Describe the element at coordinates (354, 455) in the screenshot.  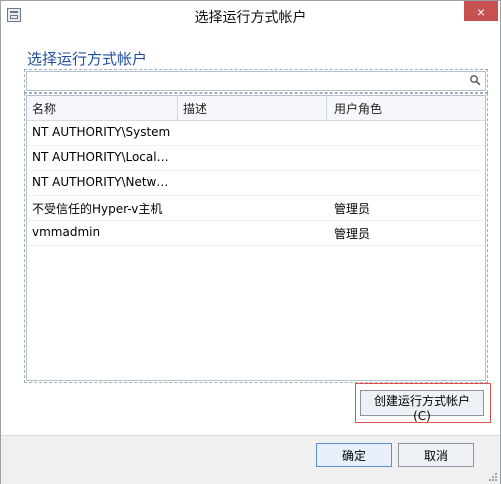
I see `ok-button: 确定` at that location.